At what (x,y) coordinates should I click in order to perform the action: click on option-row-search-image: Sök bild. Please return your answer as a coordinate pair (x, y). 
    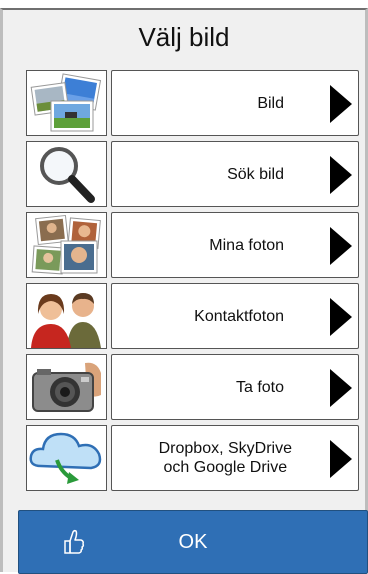
    Looking at the image, I should click on (192, 174).